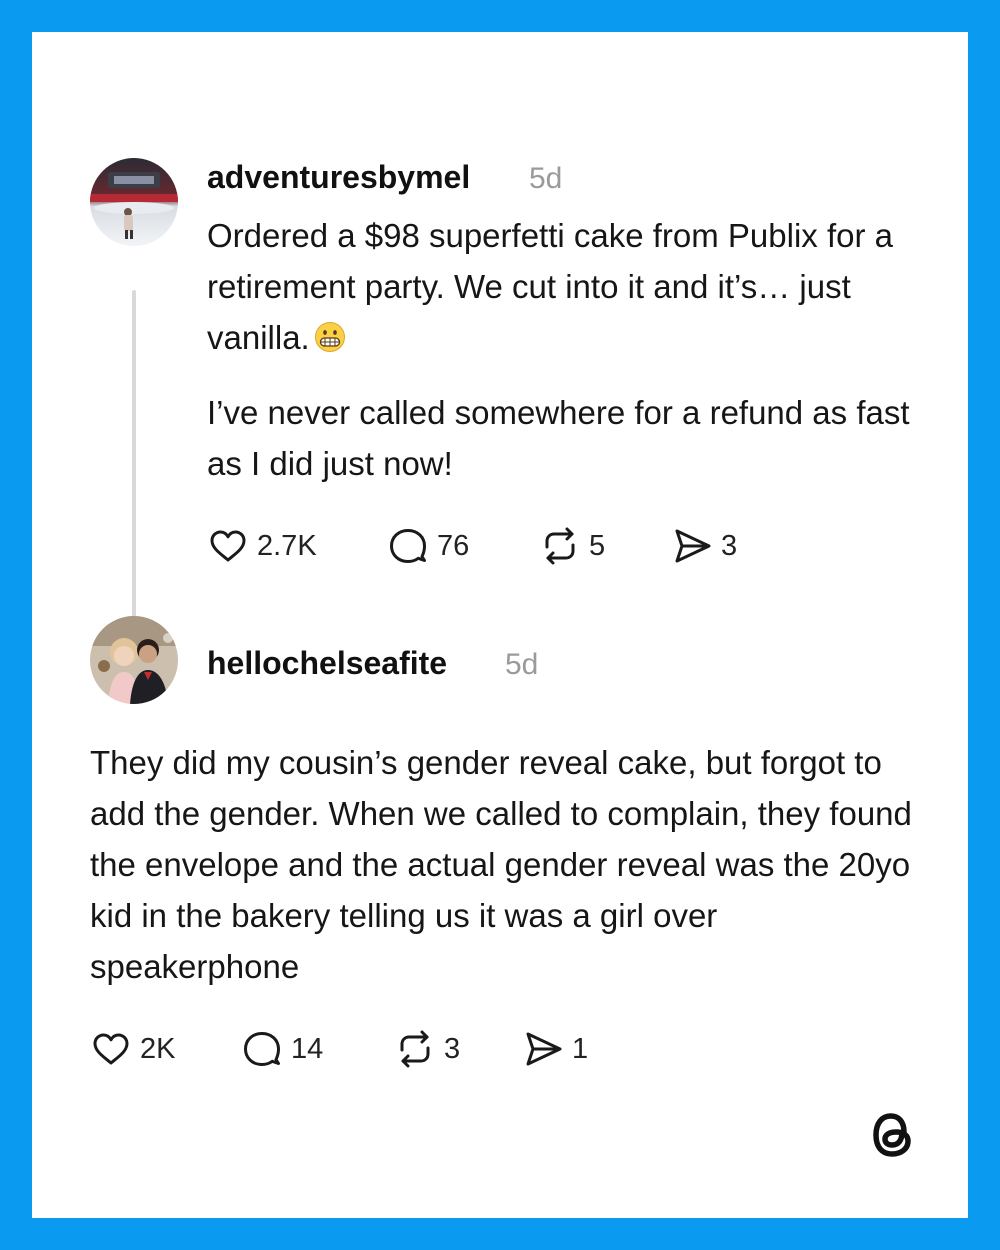  What do you see at coordinates (580, 1049) in the screenshot?
I see `share-count: 1` at bounding box center [580, 1049].